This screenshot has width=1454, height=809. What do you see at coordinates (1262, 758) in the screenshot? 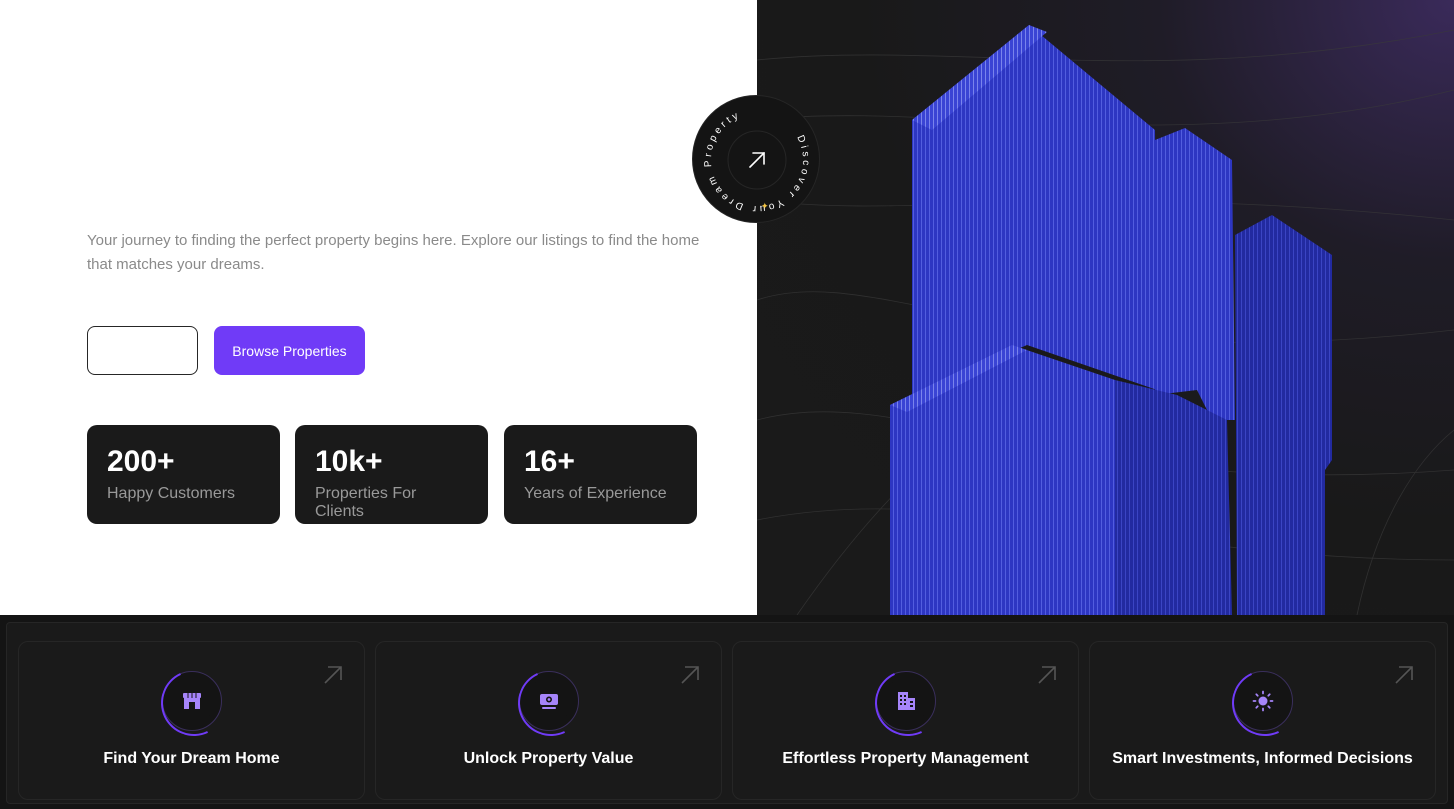
I see `feature-title: Smart Investments, Informed Decisions` at bounding box center [1262, 758].